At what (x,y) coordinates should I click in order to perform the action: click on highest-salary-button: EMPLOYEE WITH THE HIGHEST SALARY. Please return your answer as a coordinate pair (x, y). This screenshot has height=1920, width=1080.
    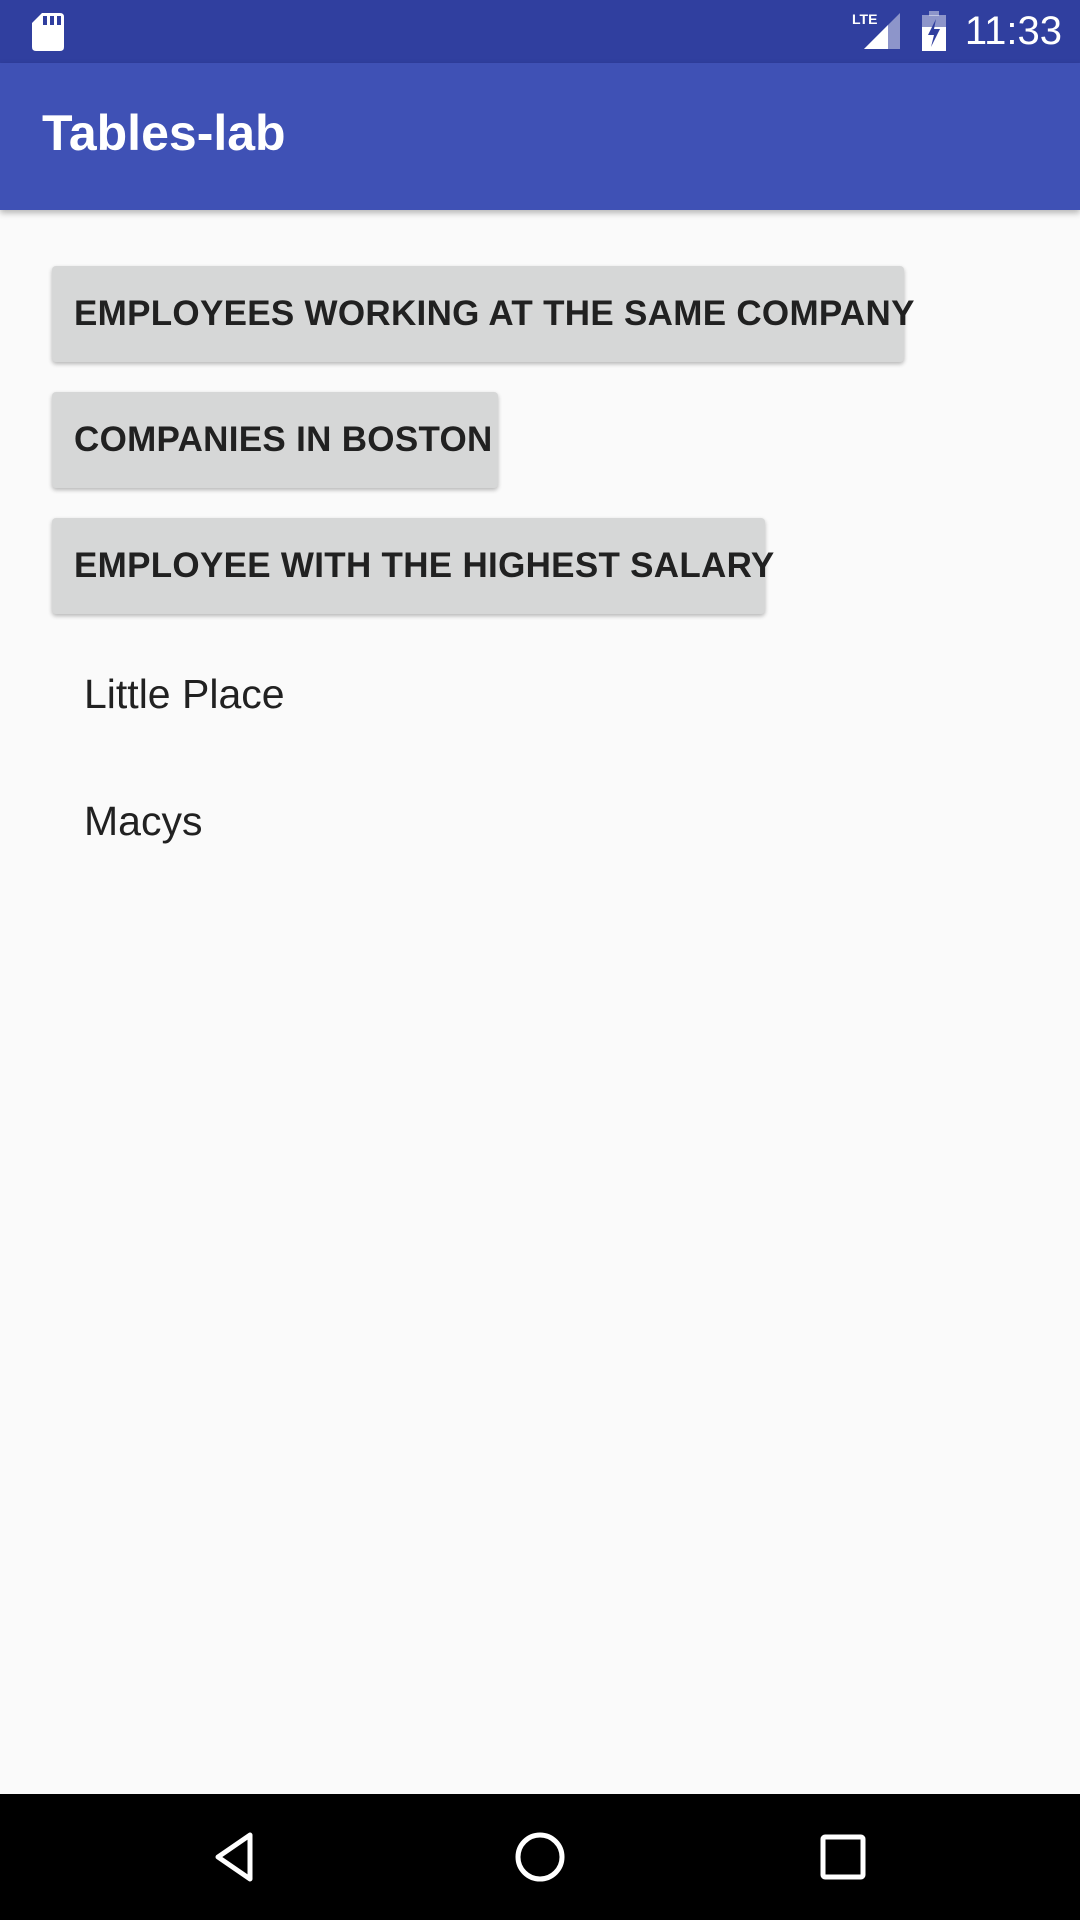
    Looking at the image, I should click on (413, 566).